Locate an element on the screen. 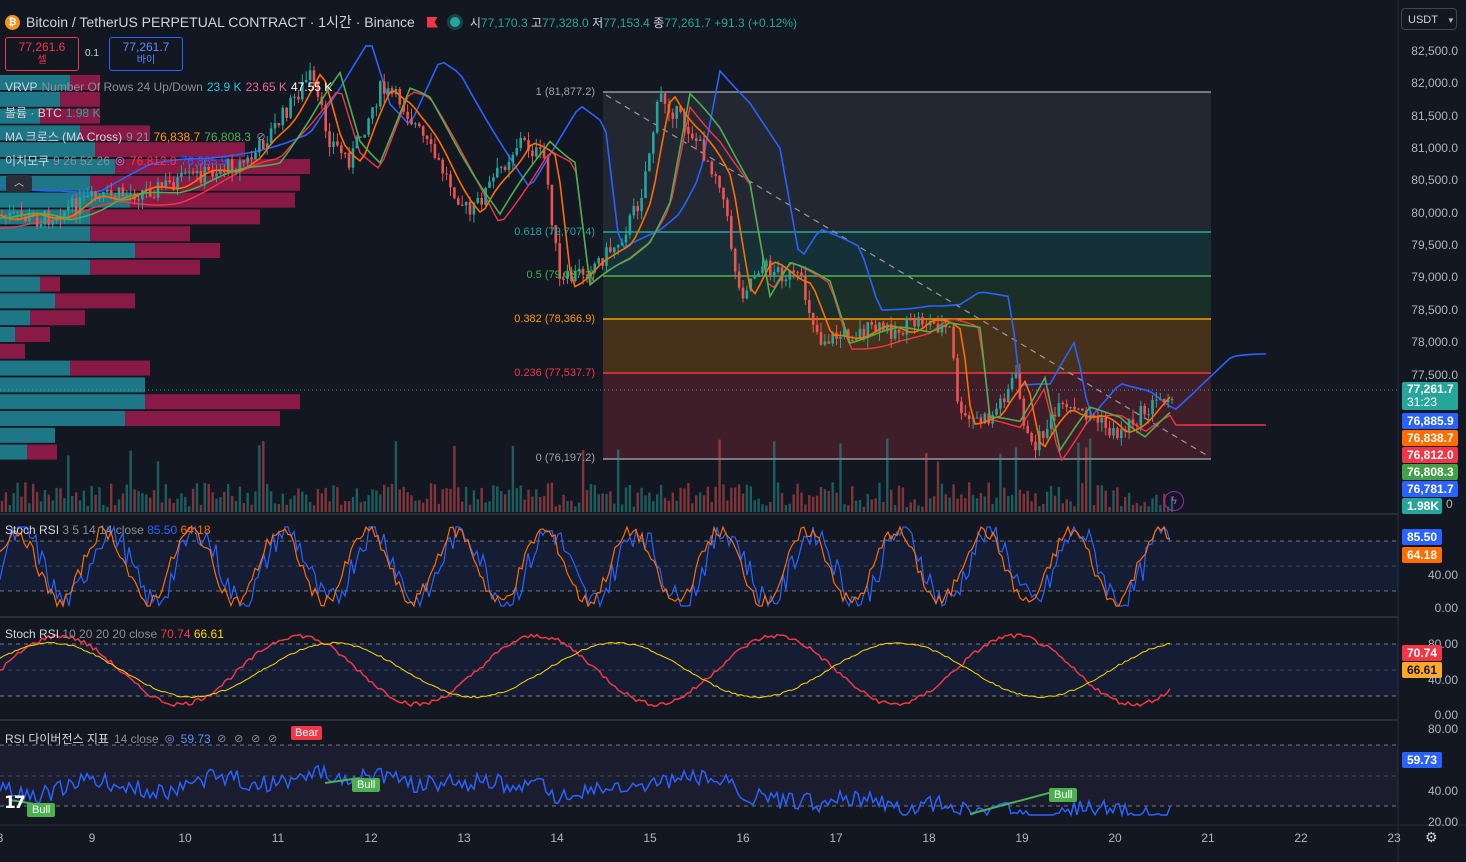  ma-value-2: 76,808.3 is located at coordinates (227, 136).